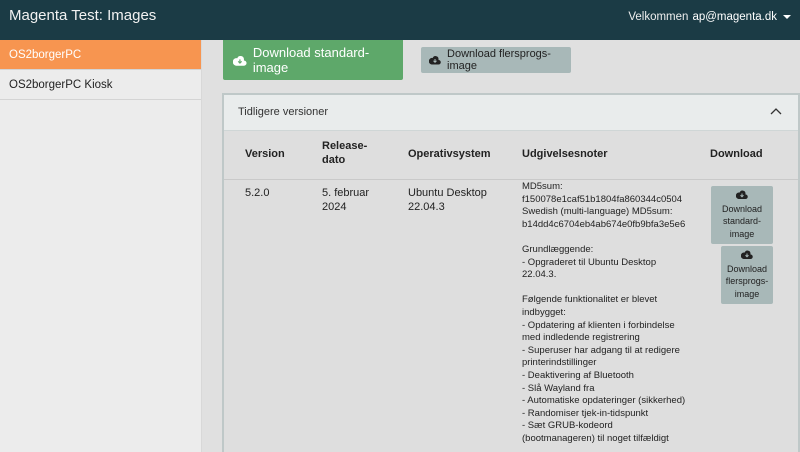 The height and width of the screenshot is (452, 800). I want to click on note-line: (bootmanageren) til noget tilfældigt, so click(595, 438).